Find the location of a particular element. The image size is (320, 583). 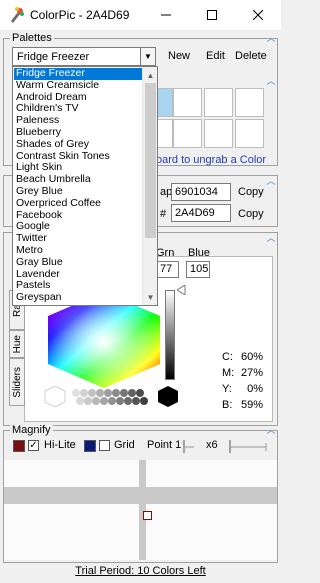

palettes-collapse-icon: ︿ is located at coordinates (271, 38).